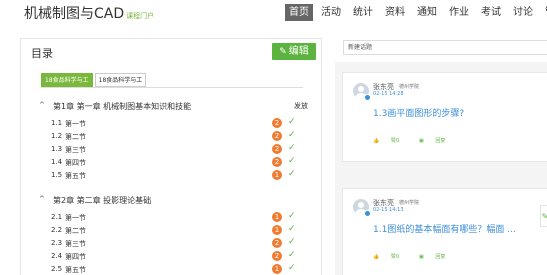 Image resolution: width=547 pixels, height=275 pixels. I want to click on section-row: 2.3 第三节 2 ✓, so click(176, 243).